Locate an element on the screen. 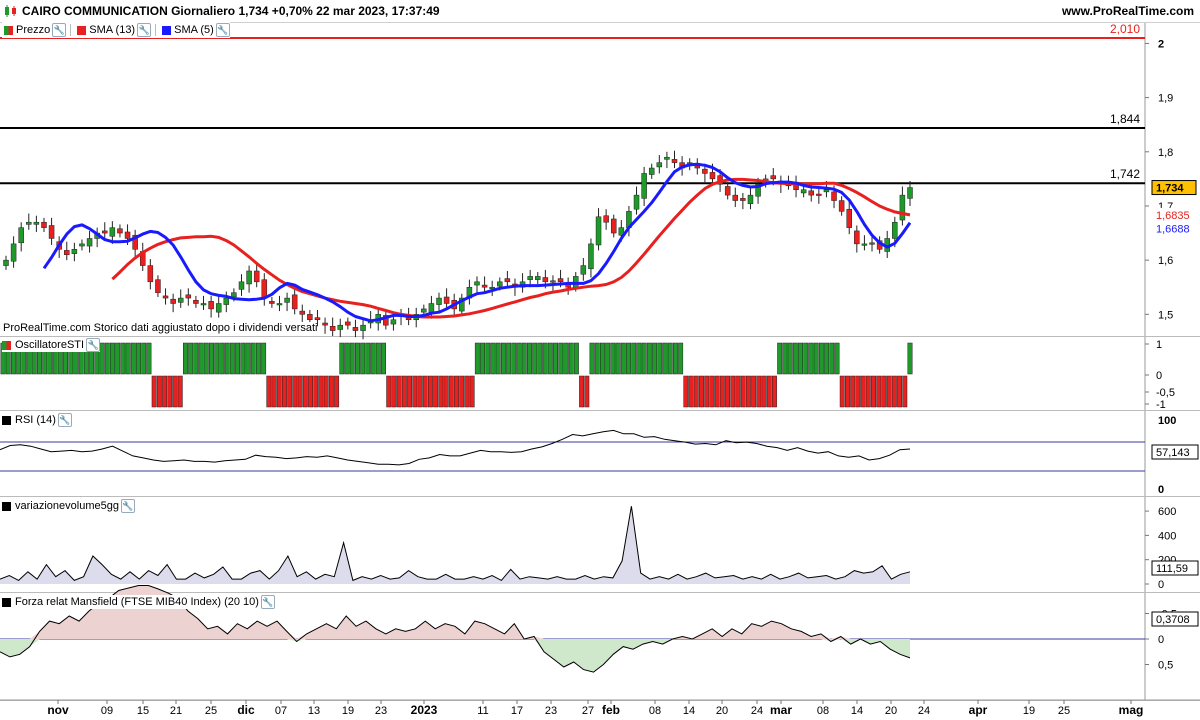 This screenshot has height=720, width=1200. rsi-panel-label: RSI (14) 🔧 is located at coordinates (37, 420).